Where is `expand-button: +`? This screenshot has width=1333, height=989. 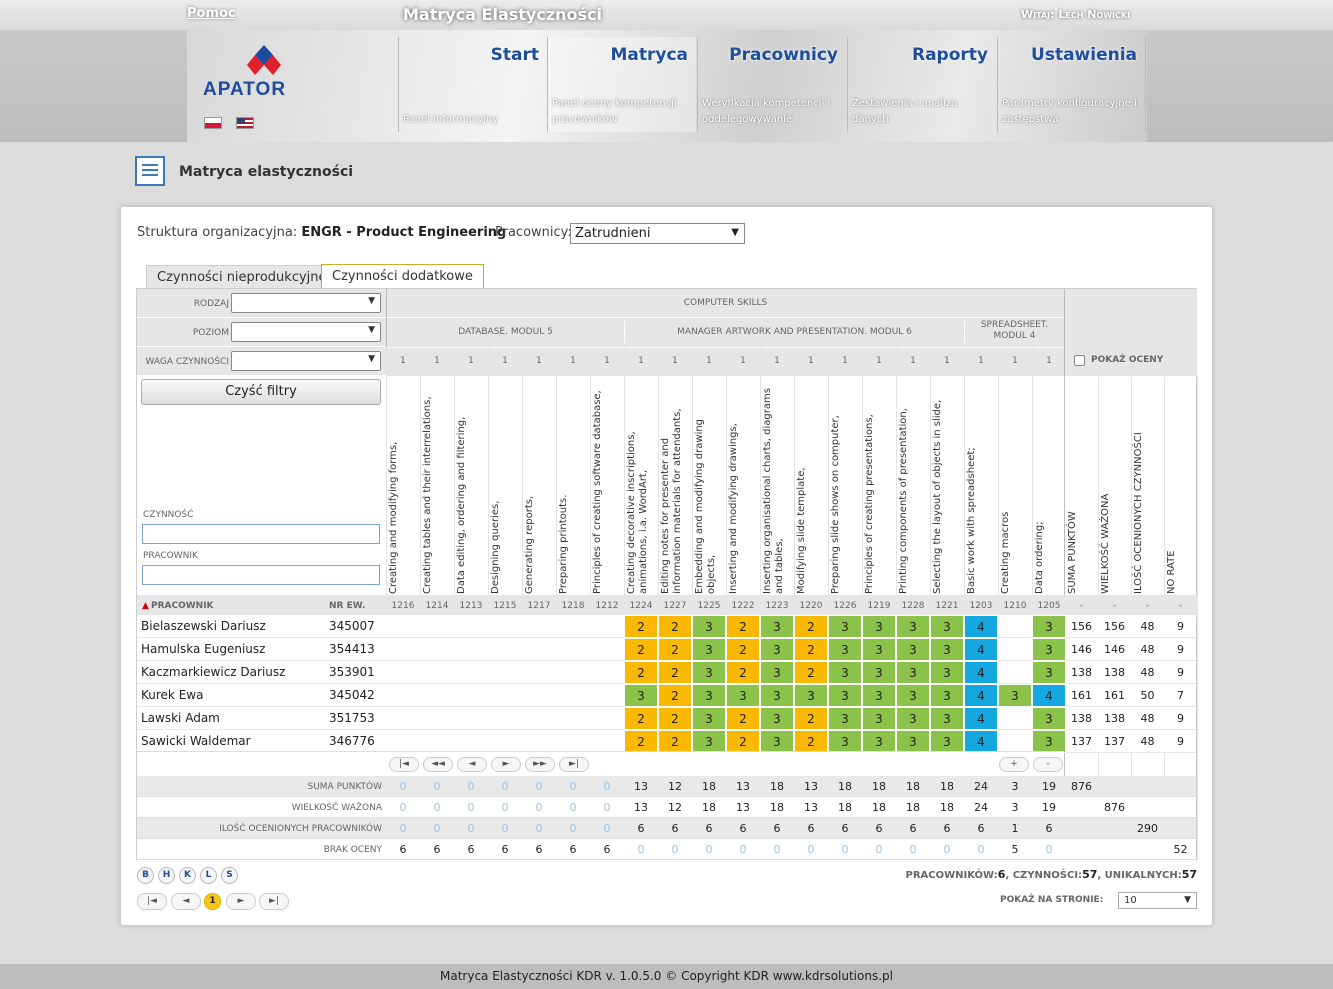 expand-button: + is located at coordinates (1014, 764).